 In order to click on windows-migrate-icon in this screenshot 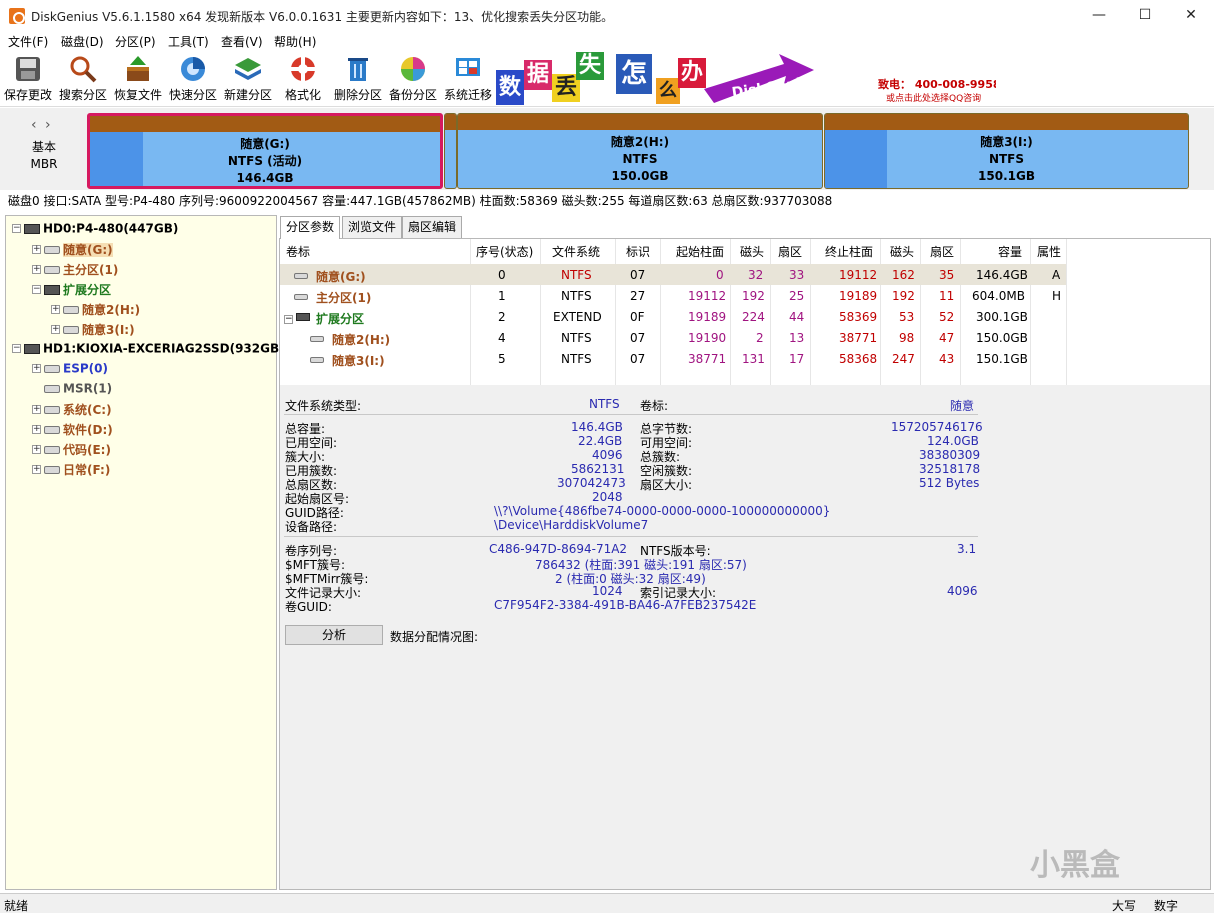, I will do `click(468, 67)`.